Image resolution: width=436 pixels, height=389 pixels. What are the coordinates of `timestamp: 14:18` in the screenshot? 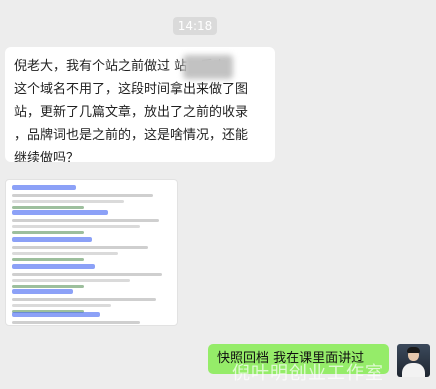 It's located at (195, 26).